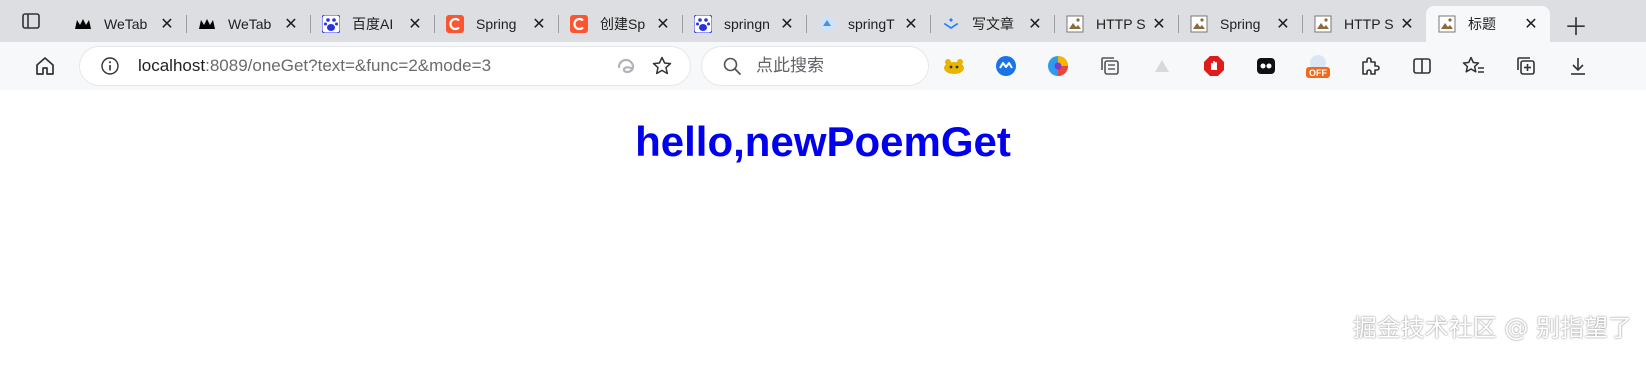  I want to click on tab-title: 标题, so click(1482, 24).